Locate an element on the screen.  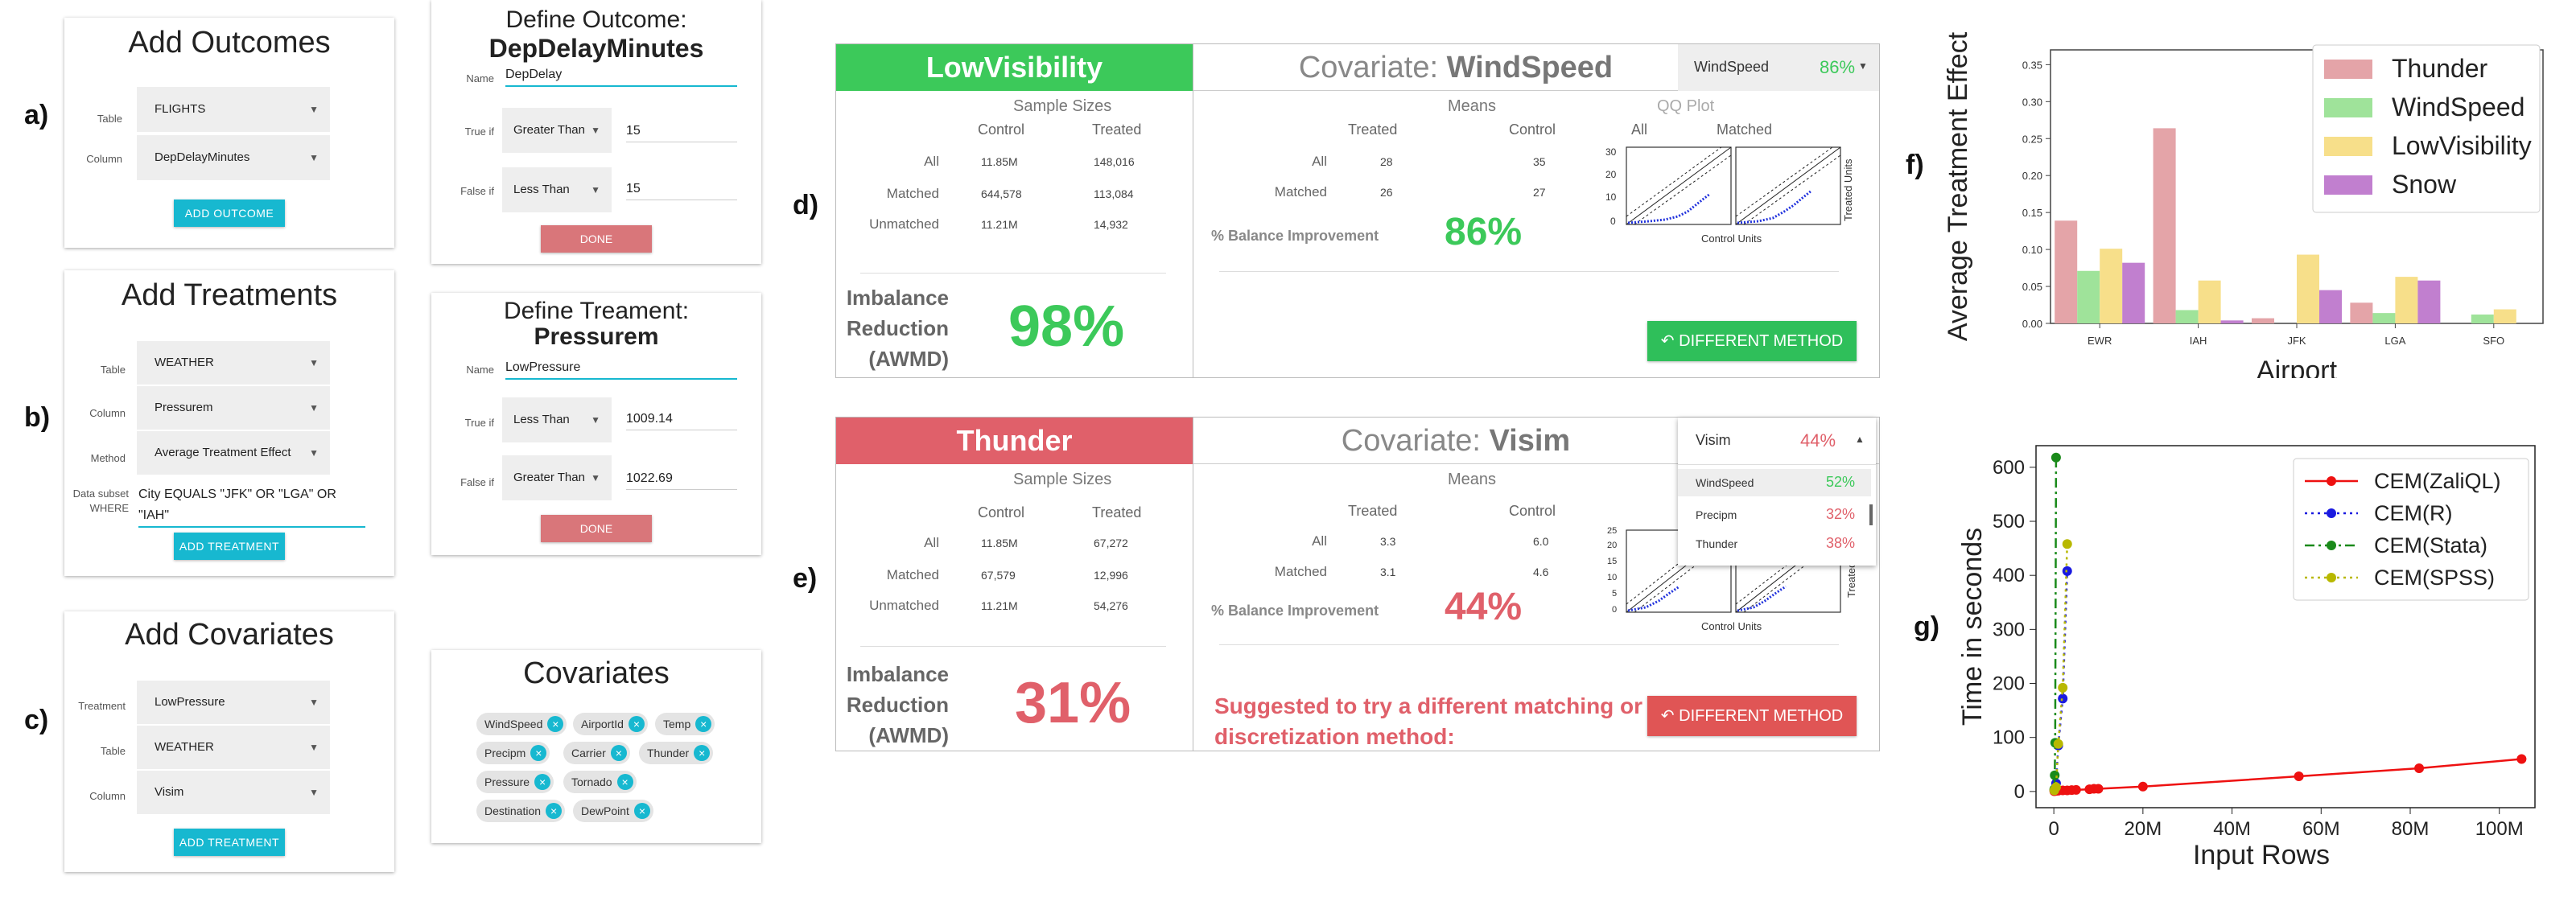
scrollbar is located at coordinates (1871, 514).